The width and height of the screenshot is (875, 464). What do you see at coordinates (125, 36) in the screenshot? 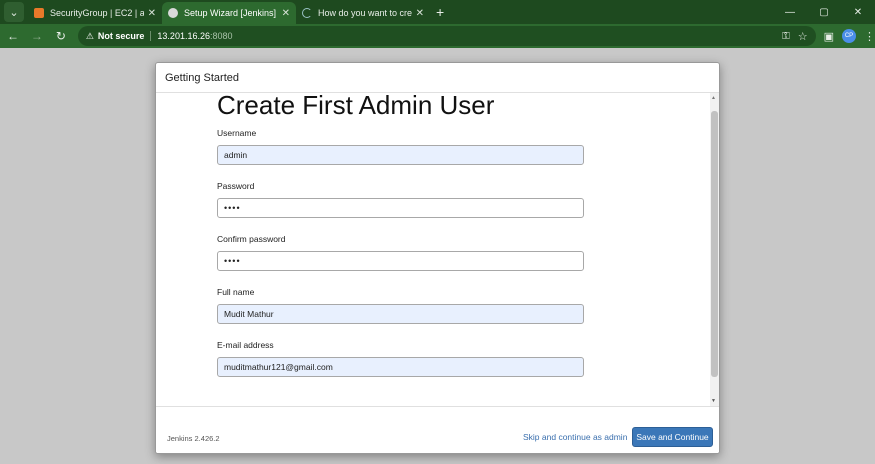
I see `not-secure-label: Not secure` at bounding box center [125, 36].